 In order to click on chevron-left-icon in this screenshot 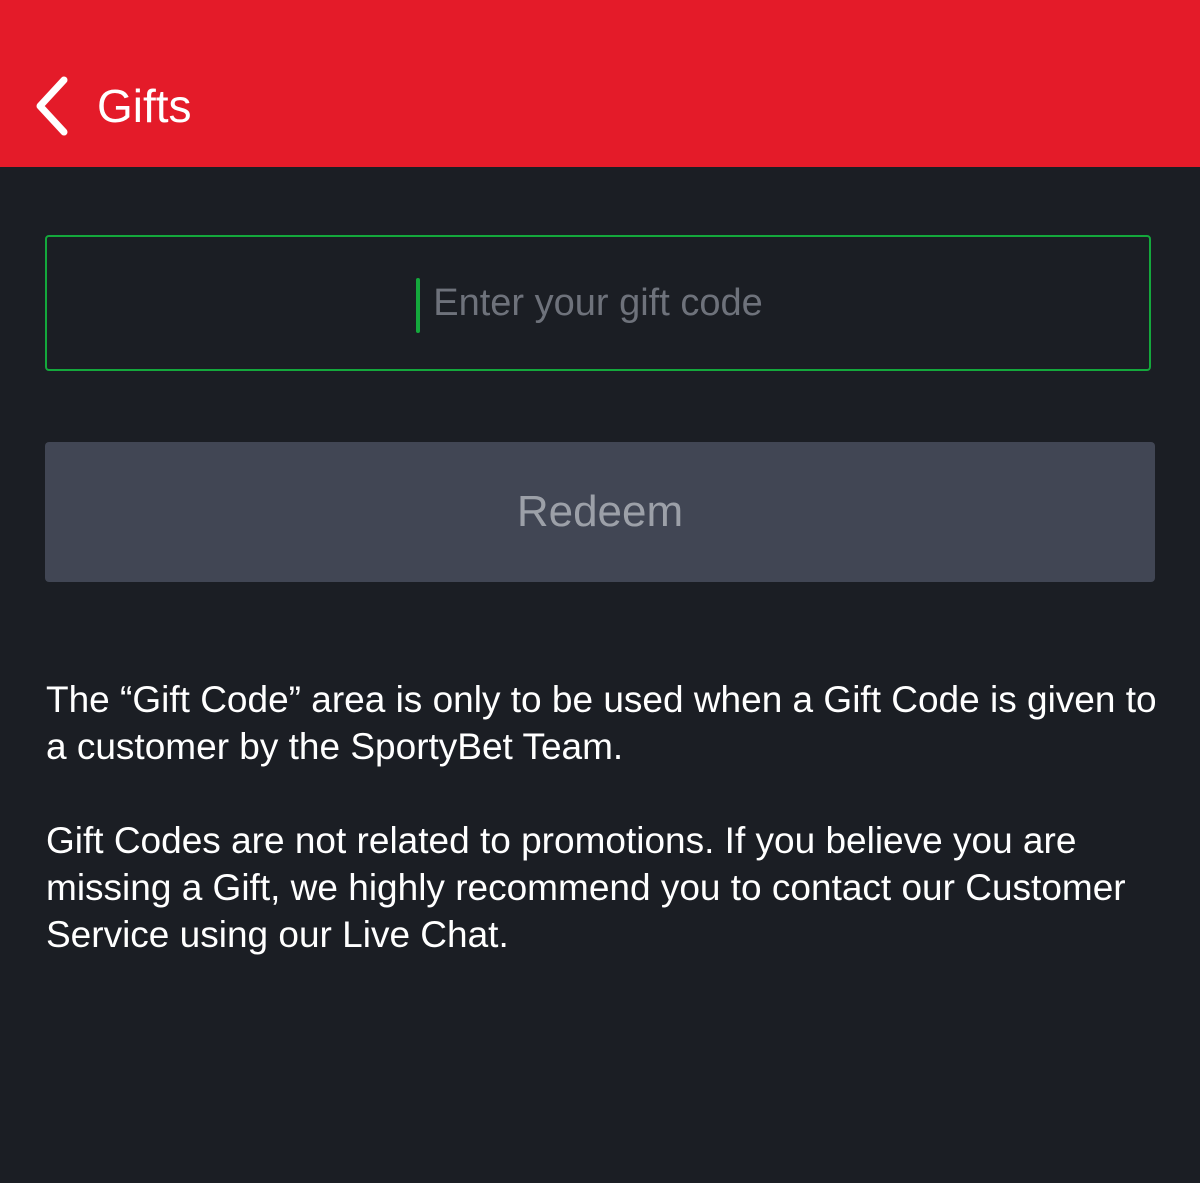, I will do `click(54, 106)`.